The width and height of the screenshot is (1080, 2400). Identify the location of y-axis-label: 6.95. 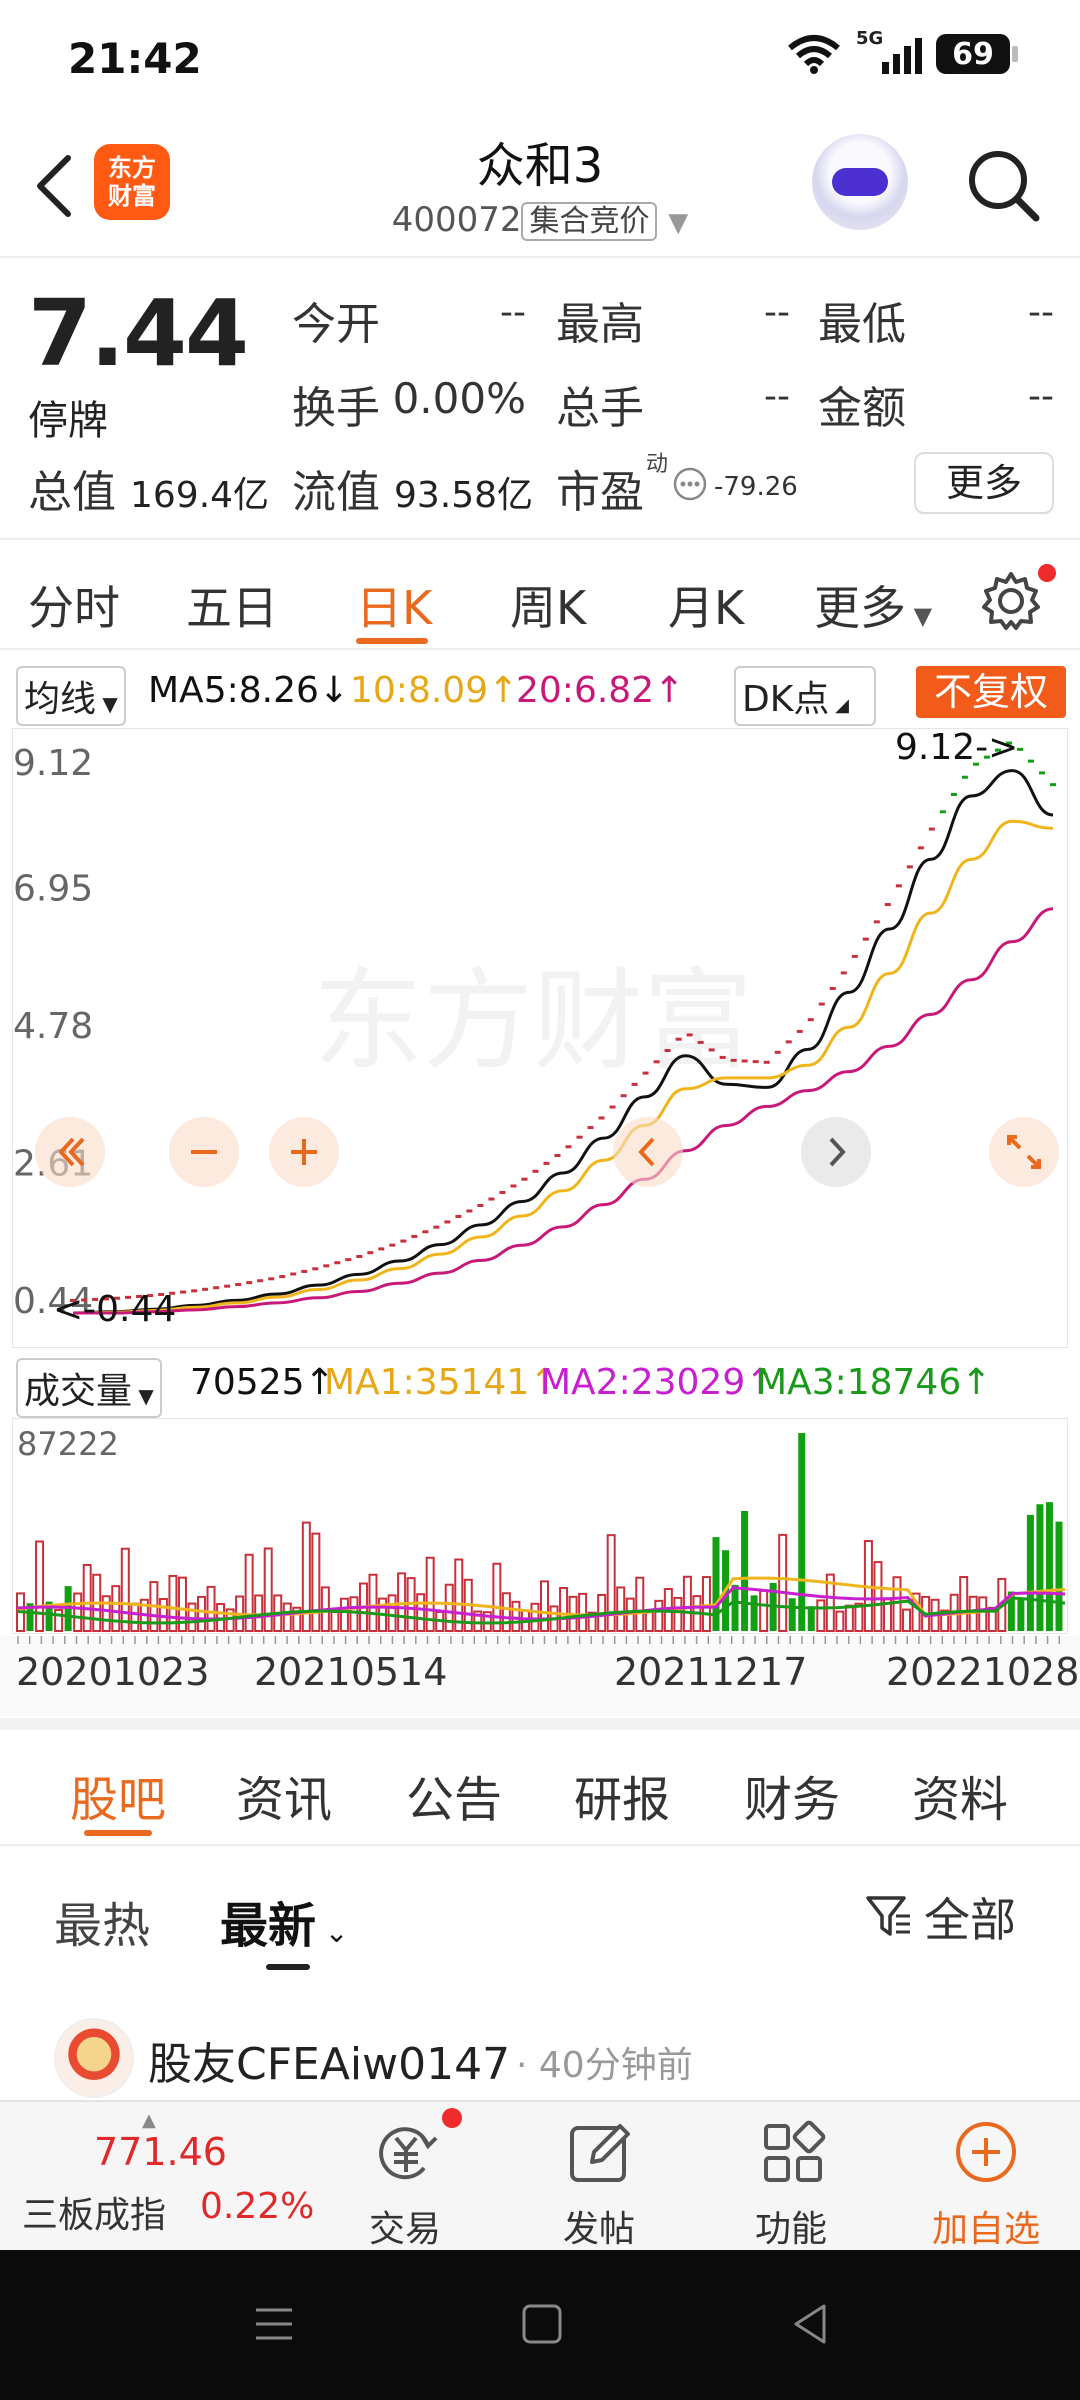
(53, 889).